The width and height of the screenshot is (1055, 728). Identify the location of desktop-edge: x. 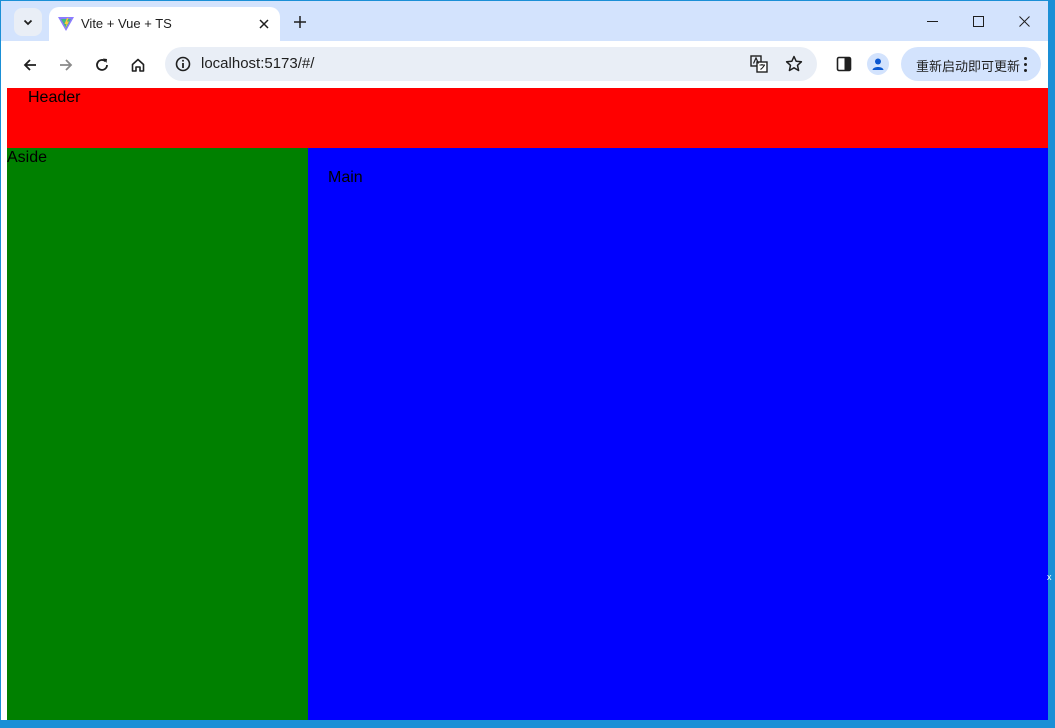
(1049, 577).